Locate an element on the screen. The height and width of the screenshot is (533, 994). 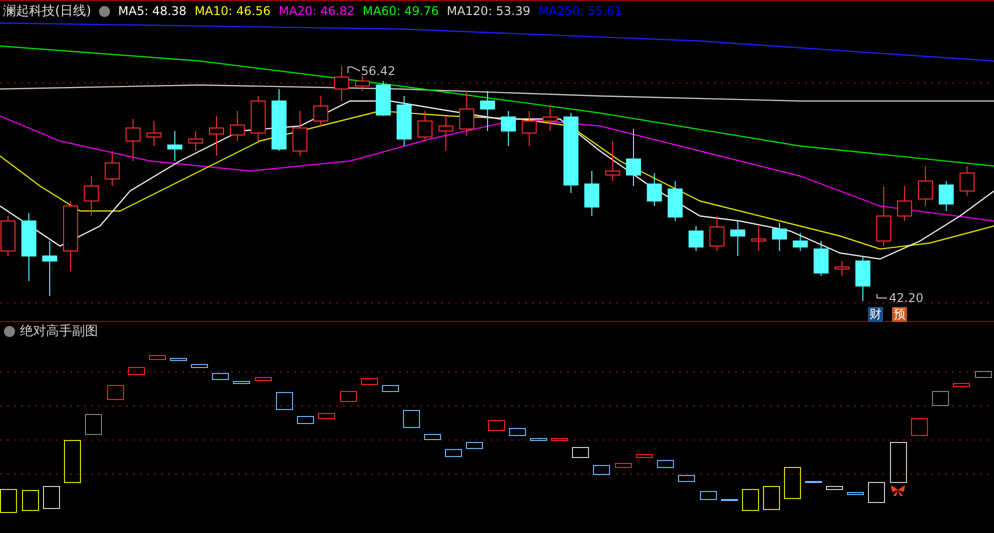
moving-average-label: MA120: 53.39 is located at coordinates (488, 11).